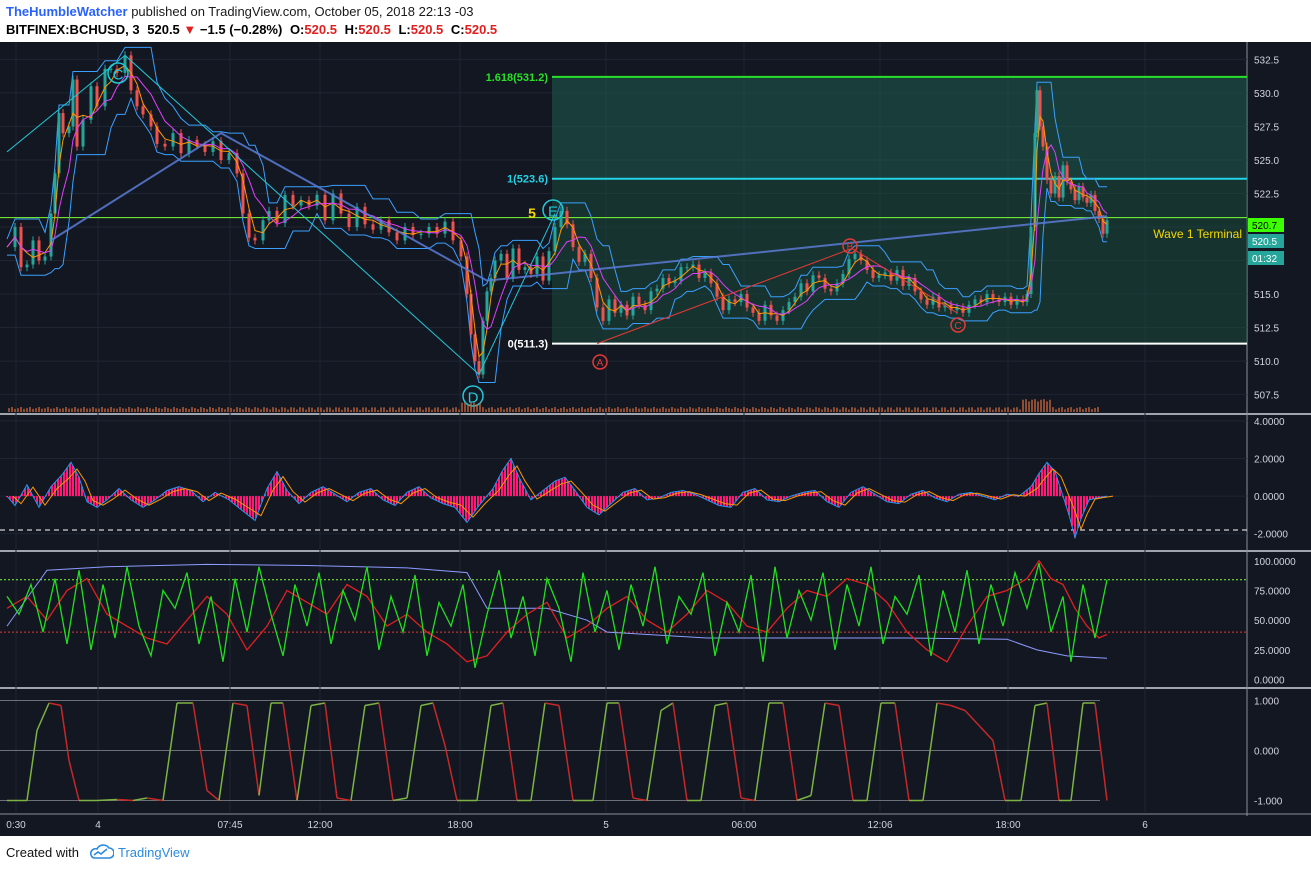 This screenshot has width=1311, height=870. What do you see at coordinates (351, 29) in the screenshot?
I see `high-label: H:` at bounding box center [351, 29].